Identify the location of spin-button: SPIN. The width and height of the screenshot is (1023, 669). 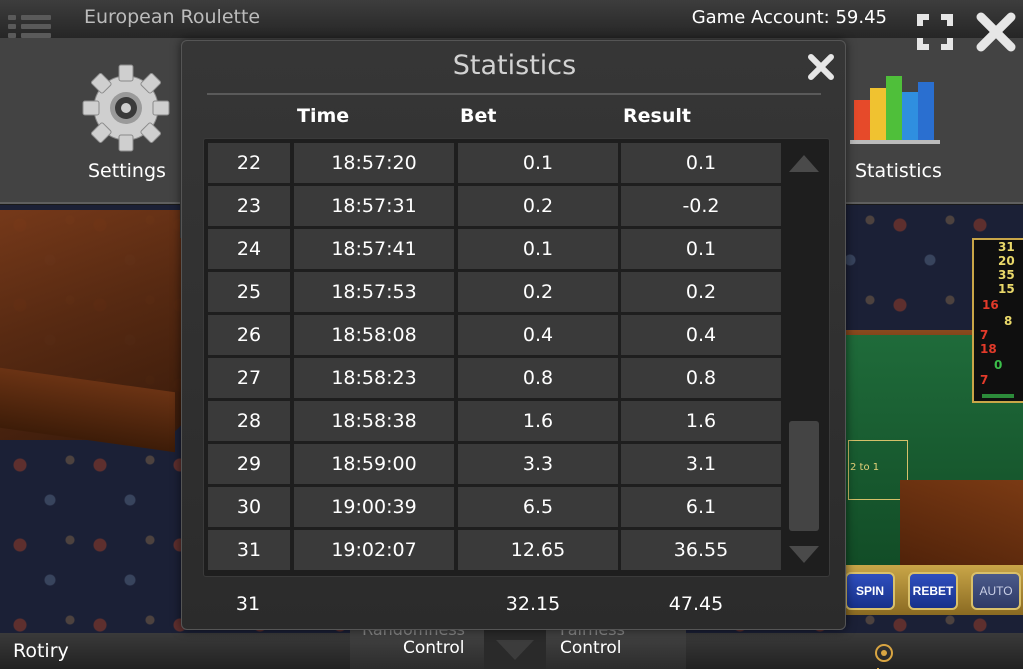
(870, 591).